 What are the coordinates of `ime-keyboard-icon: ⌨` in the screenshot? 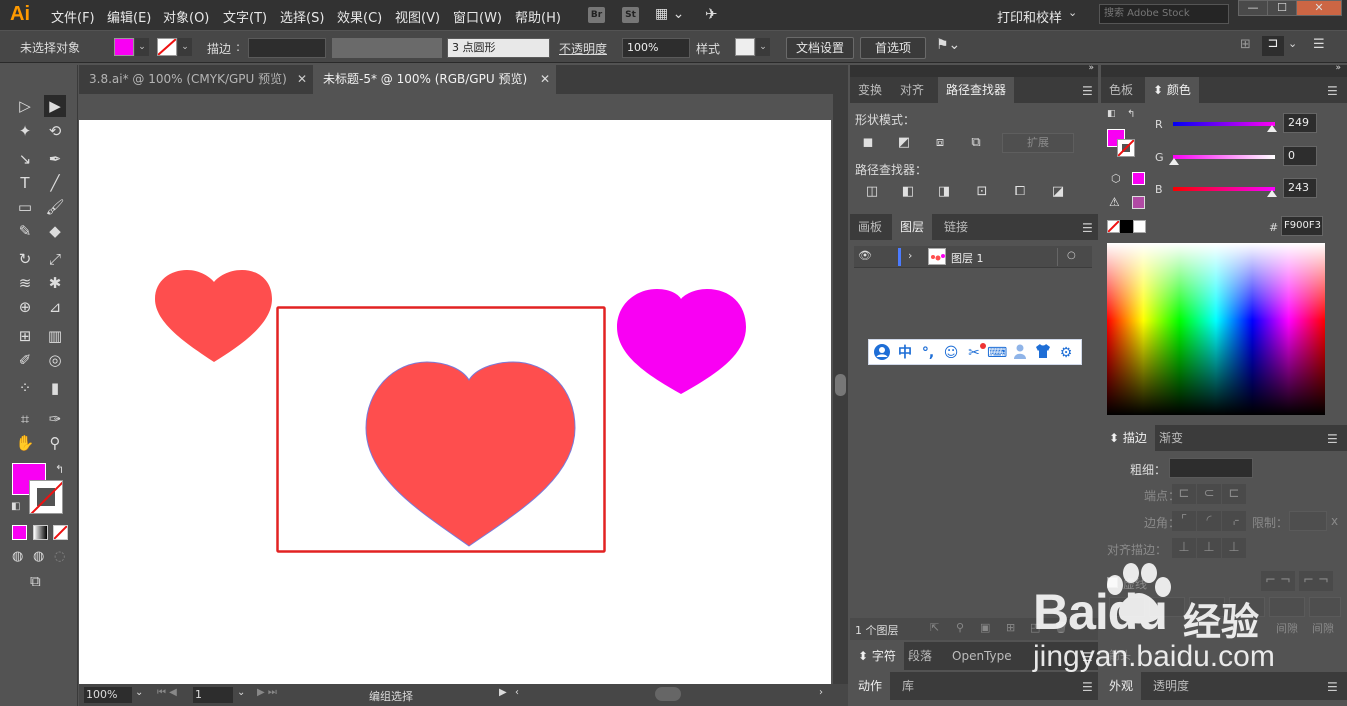 It's located at (997, 353).